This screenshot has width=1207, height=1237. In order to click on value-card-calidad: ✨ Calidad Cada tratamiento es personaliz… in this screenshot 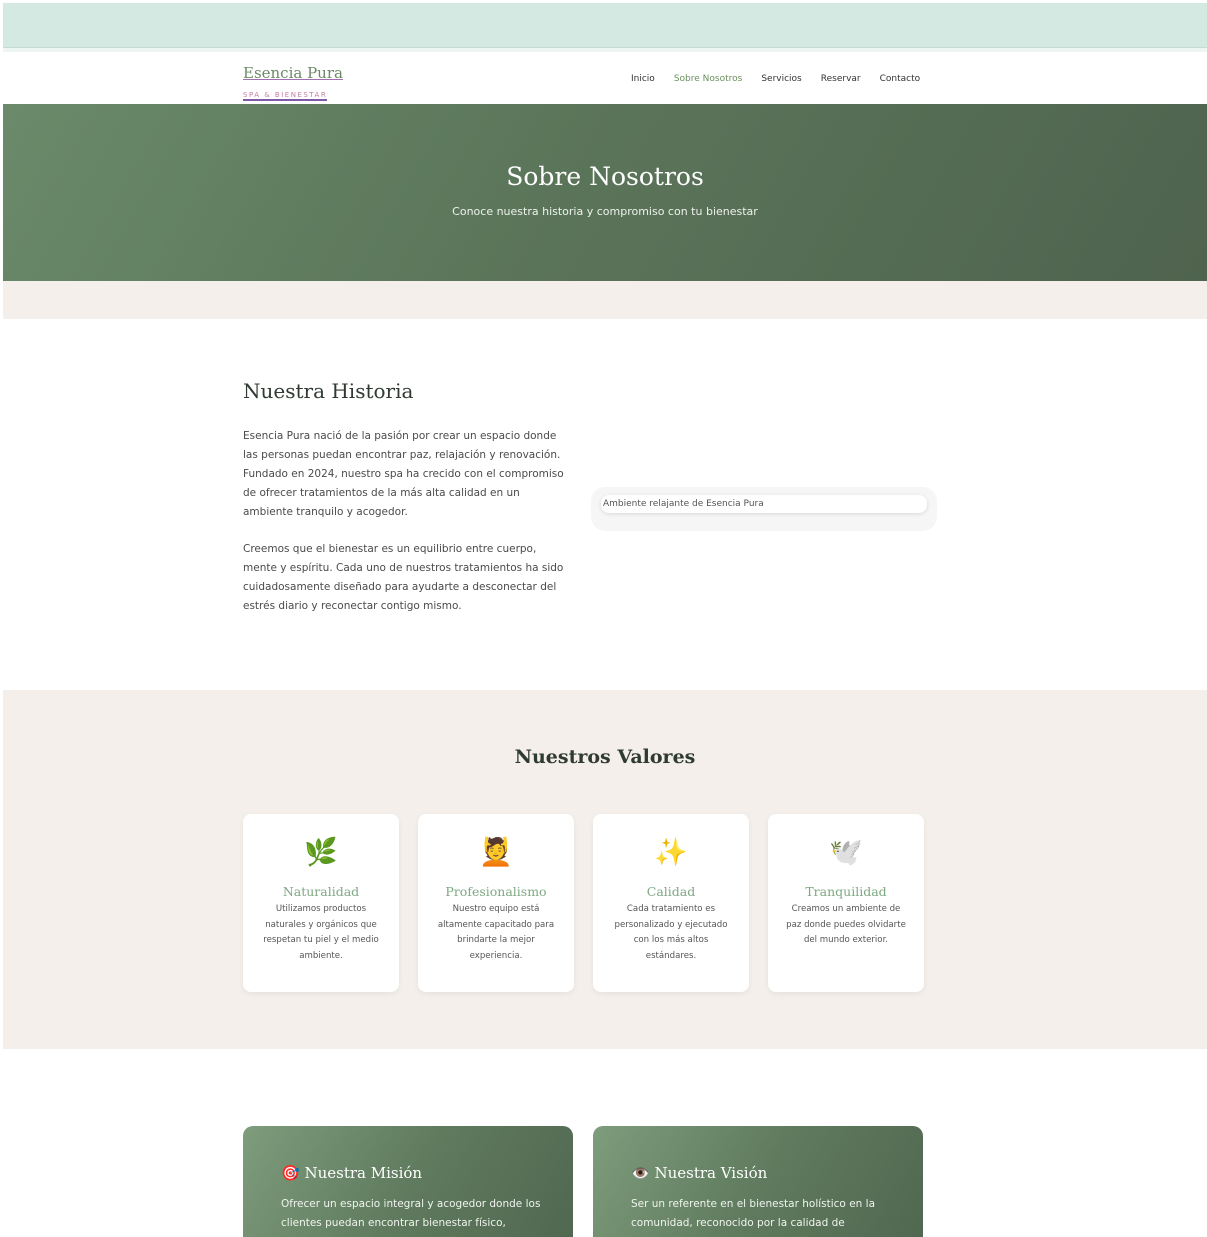, I will do `click(671, 903)`.